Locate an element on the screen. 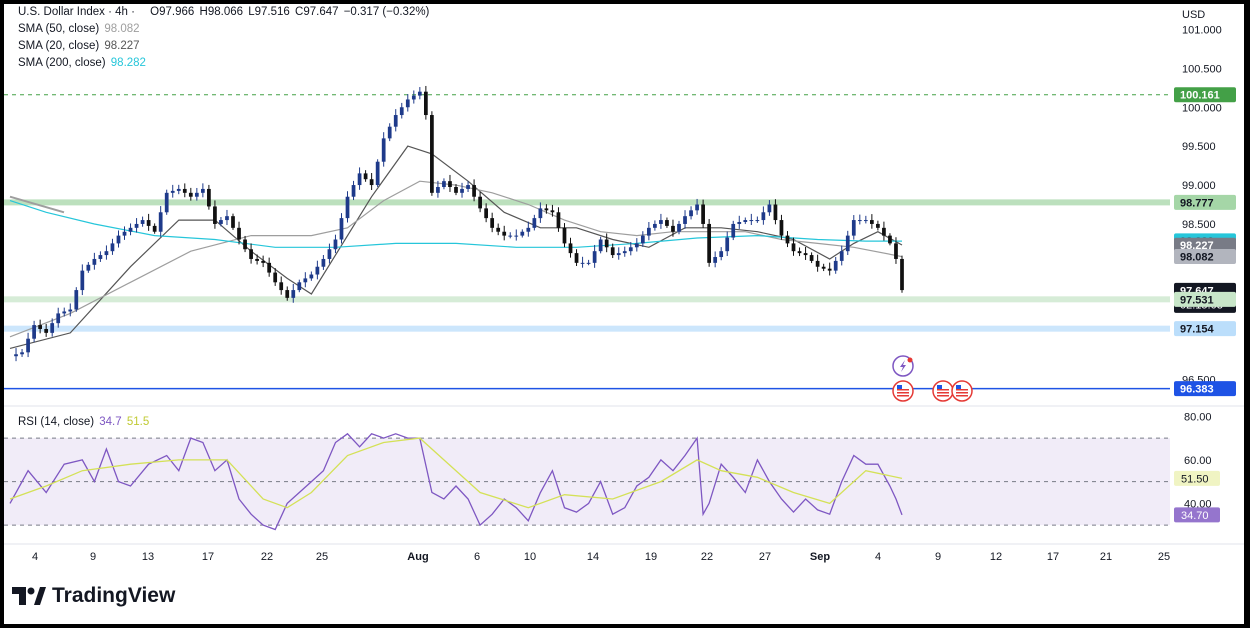 This screenshot has width=1250, height=628. event-markers is located at coordinates (932, 378).